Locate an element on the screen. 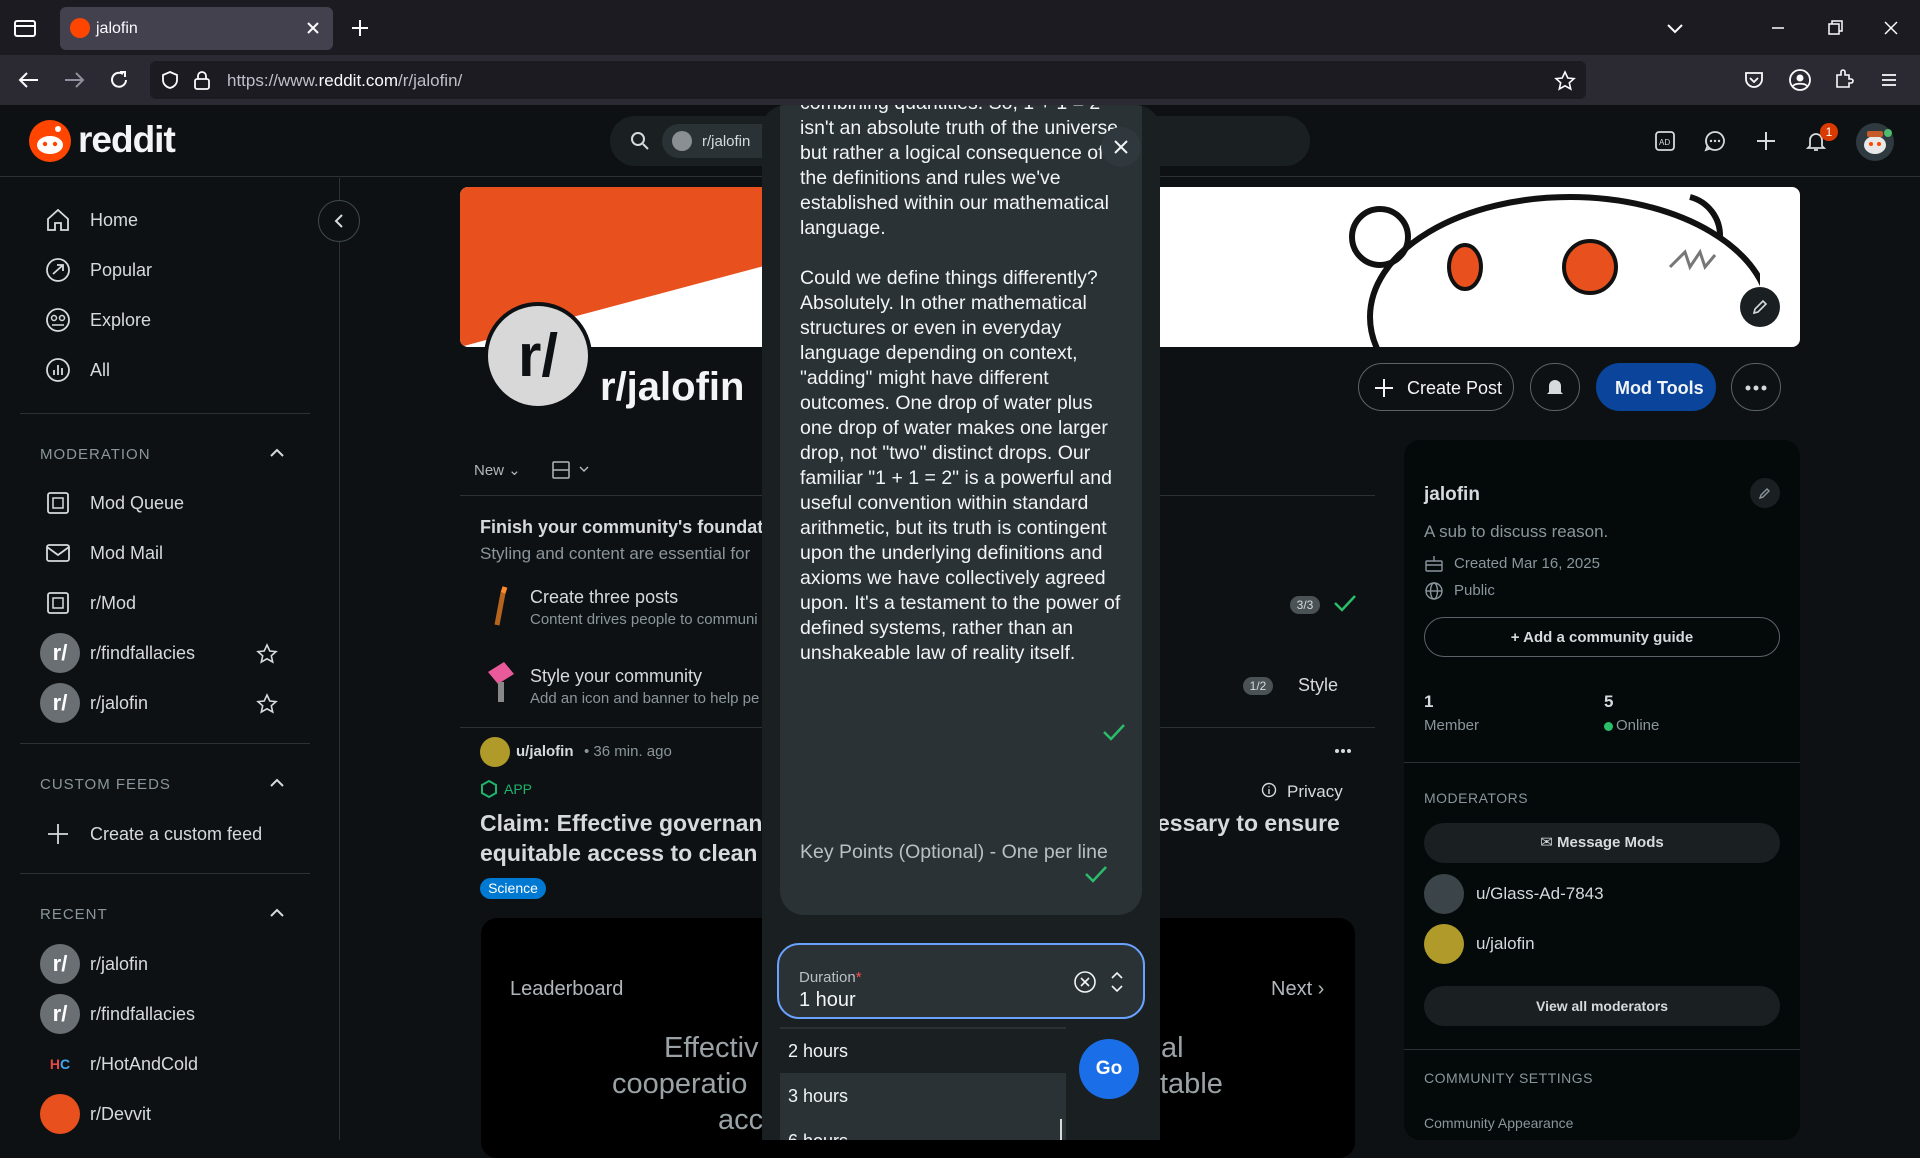  chevron-updown-icon is located at coordinates (1117, 982).